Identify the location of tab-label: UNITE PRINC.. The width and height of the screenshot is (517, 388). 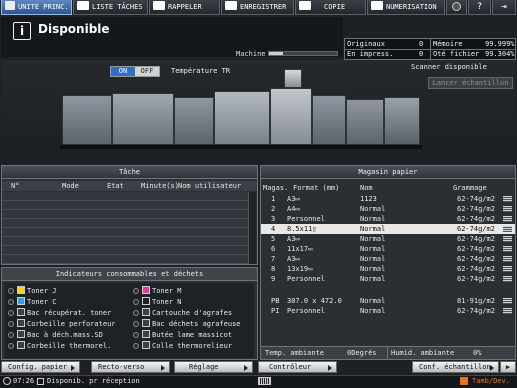
(43, 7).